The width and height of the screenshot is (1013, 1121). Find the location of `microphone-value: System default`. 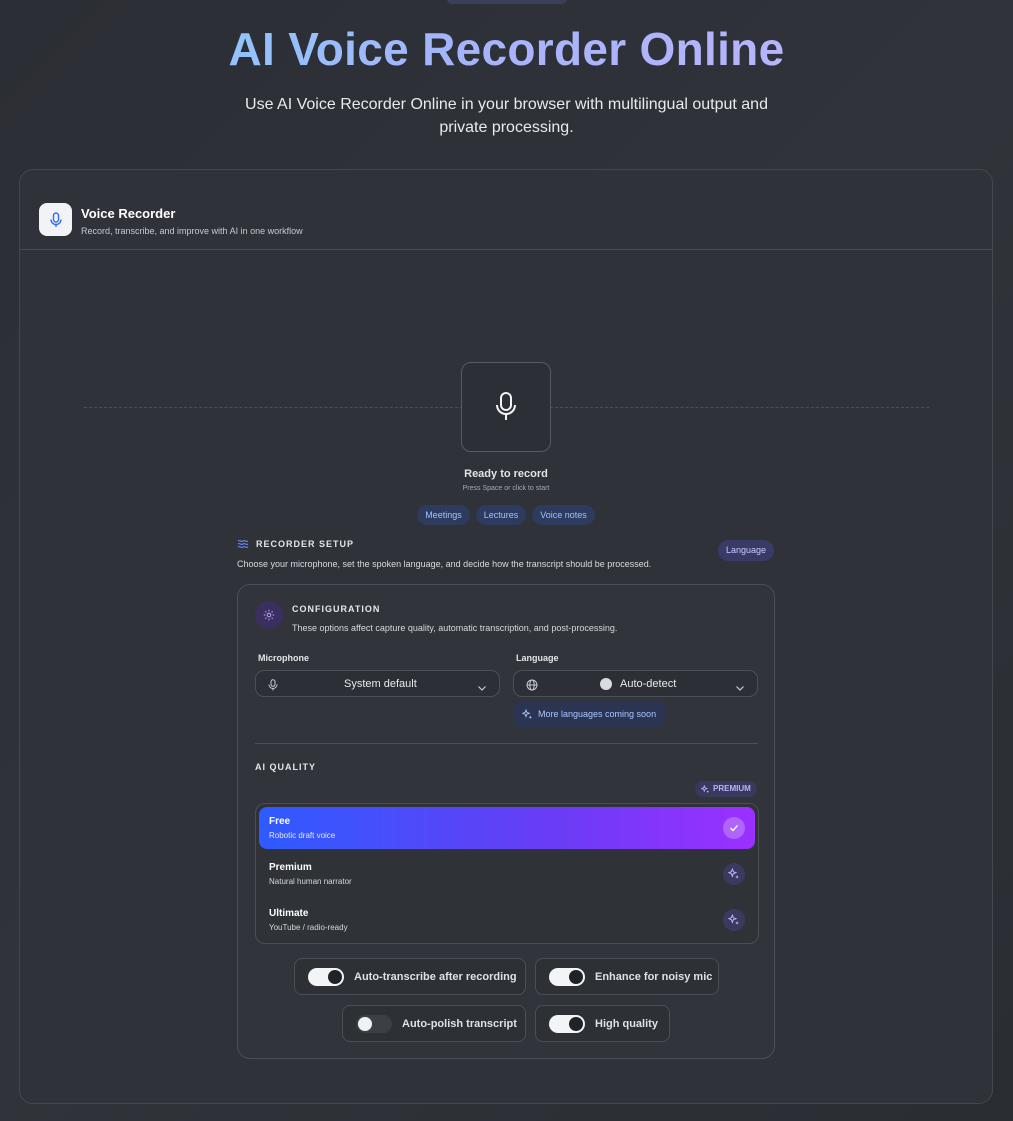

microphone-value: System default is located at coordinates (380, 684).